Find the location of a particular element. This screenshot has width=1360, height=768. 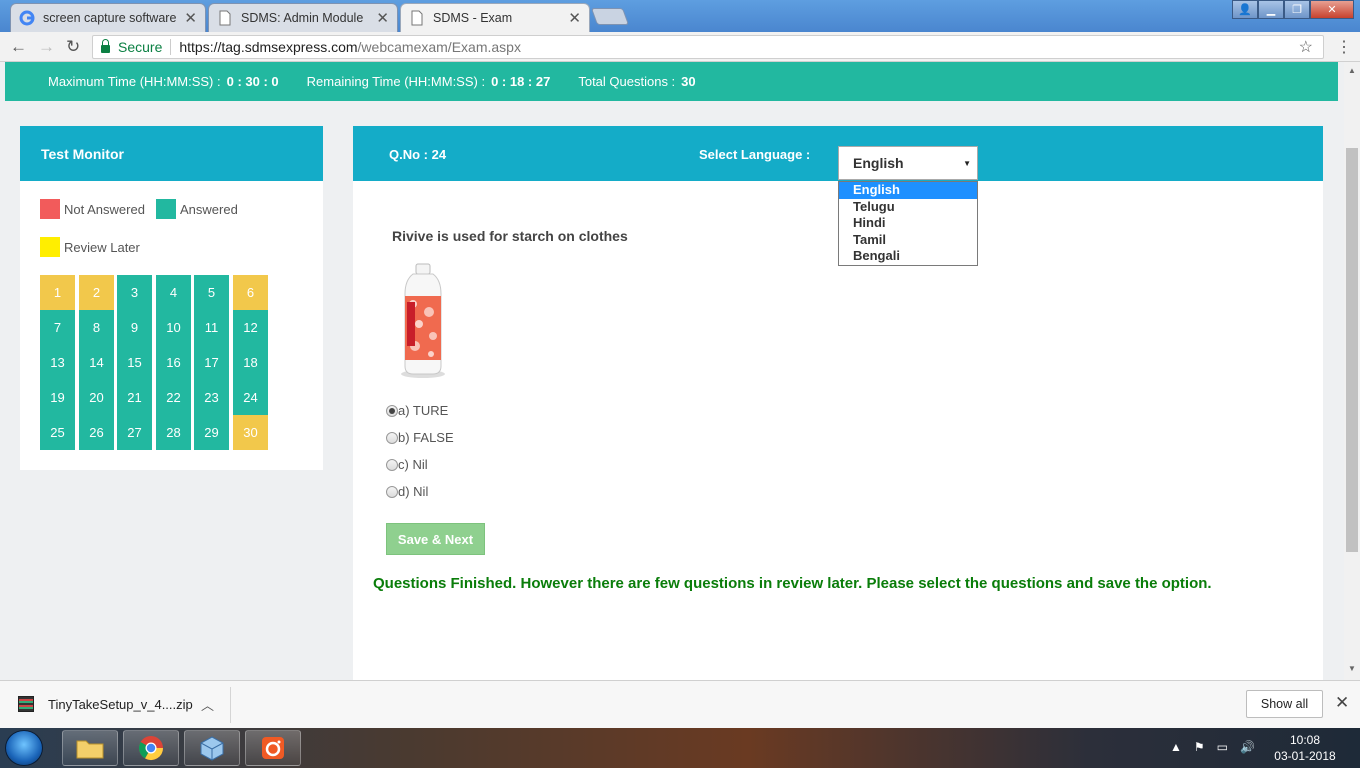

user-icon: 👤 is located at coordinates (1245, 9).